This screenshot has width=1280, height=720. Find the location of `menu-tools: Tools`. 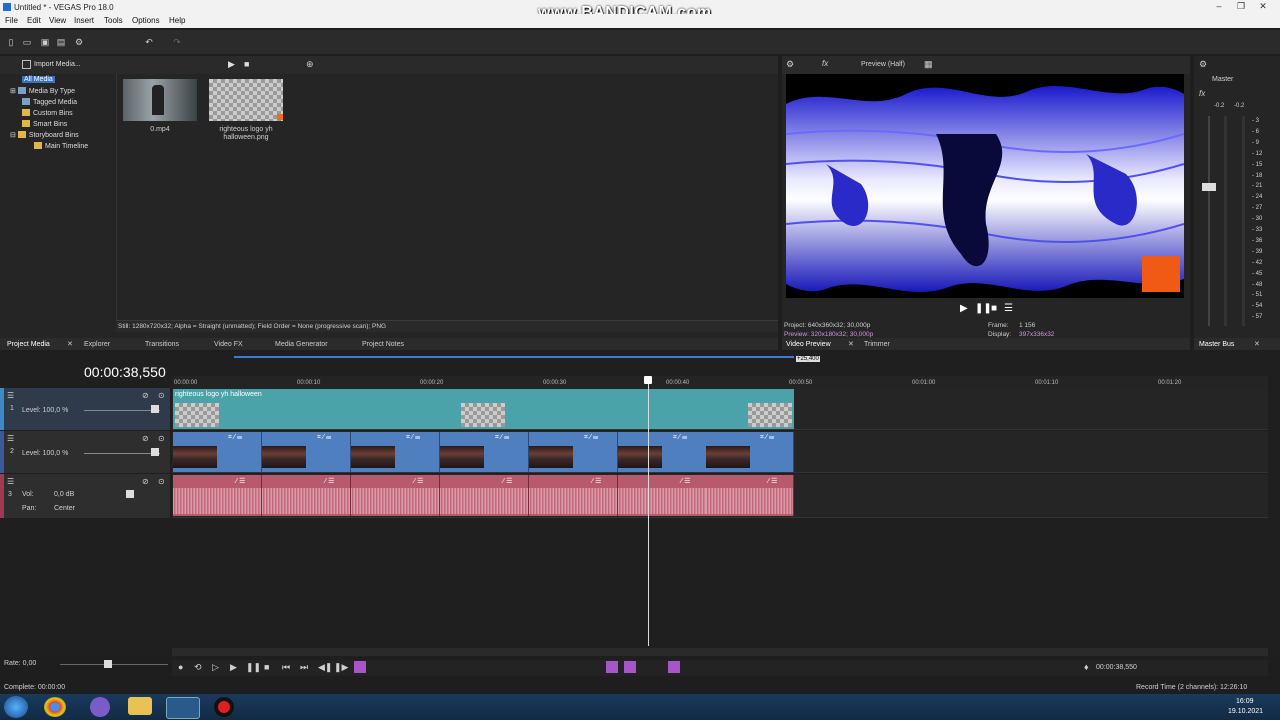

menu-tools: Tools is located at coordinates (113, 20).